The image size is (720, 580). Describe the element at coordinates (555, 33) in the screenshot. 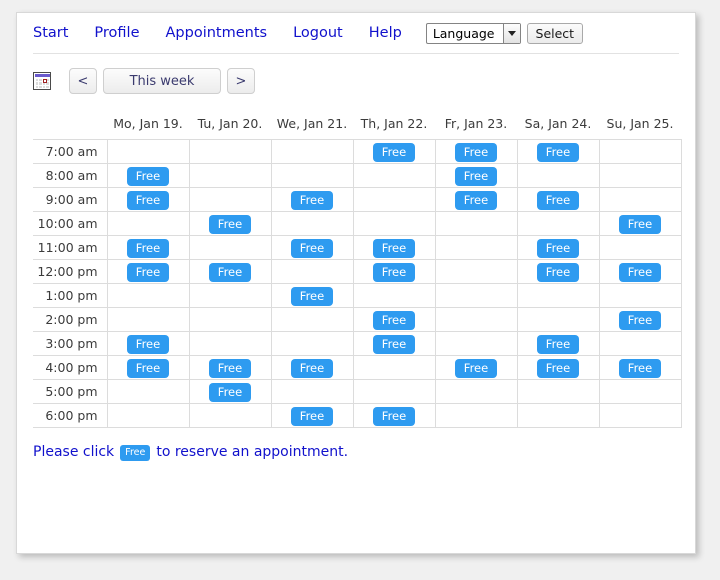

I see `select-button: Select` at that location.